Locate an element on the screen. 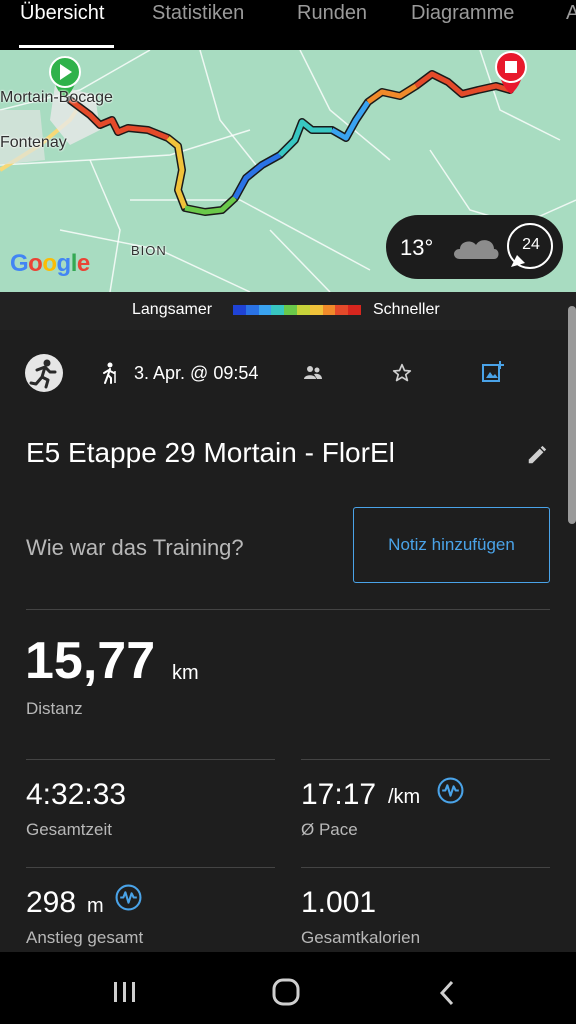 This screenshot has height=1024, width=576. tab-more: A is located at coordinates (571, 13).